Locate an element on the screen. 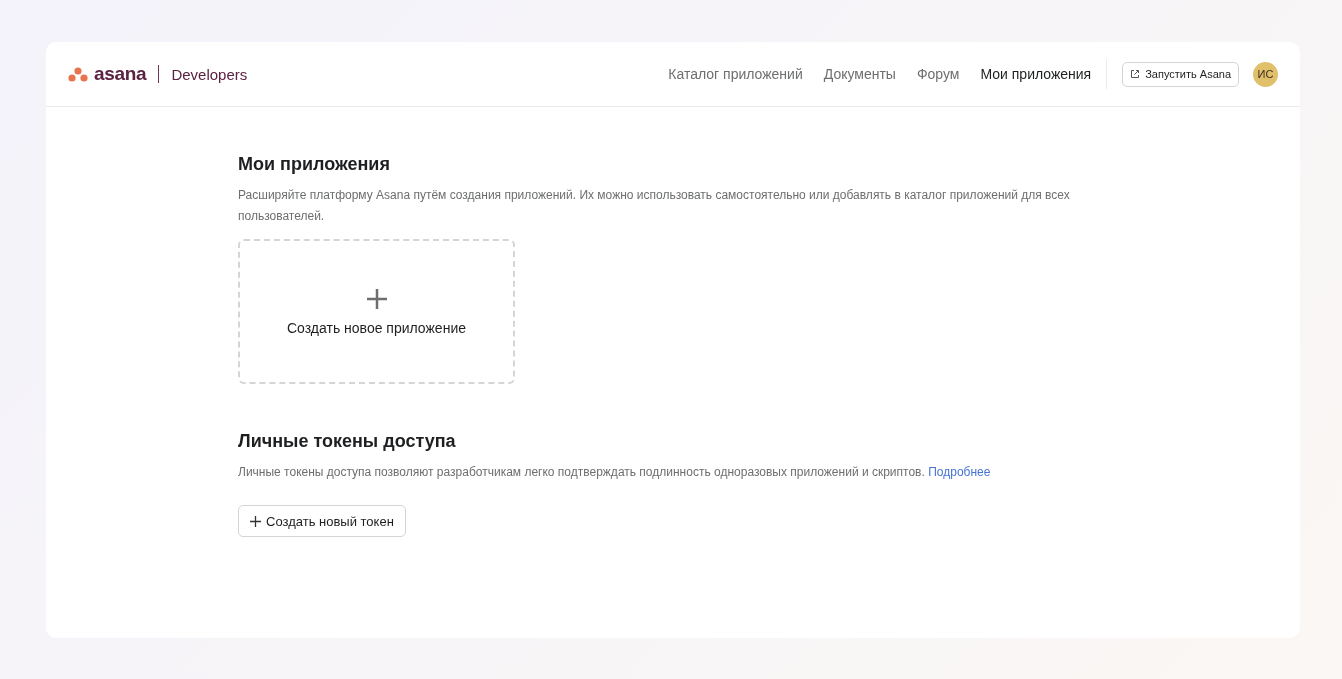 The width and height of the screenshot is (1342, 679). more-link: Подробнее is located at coordinates (959, 472).